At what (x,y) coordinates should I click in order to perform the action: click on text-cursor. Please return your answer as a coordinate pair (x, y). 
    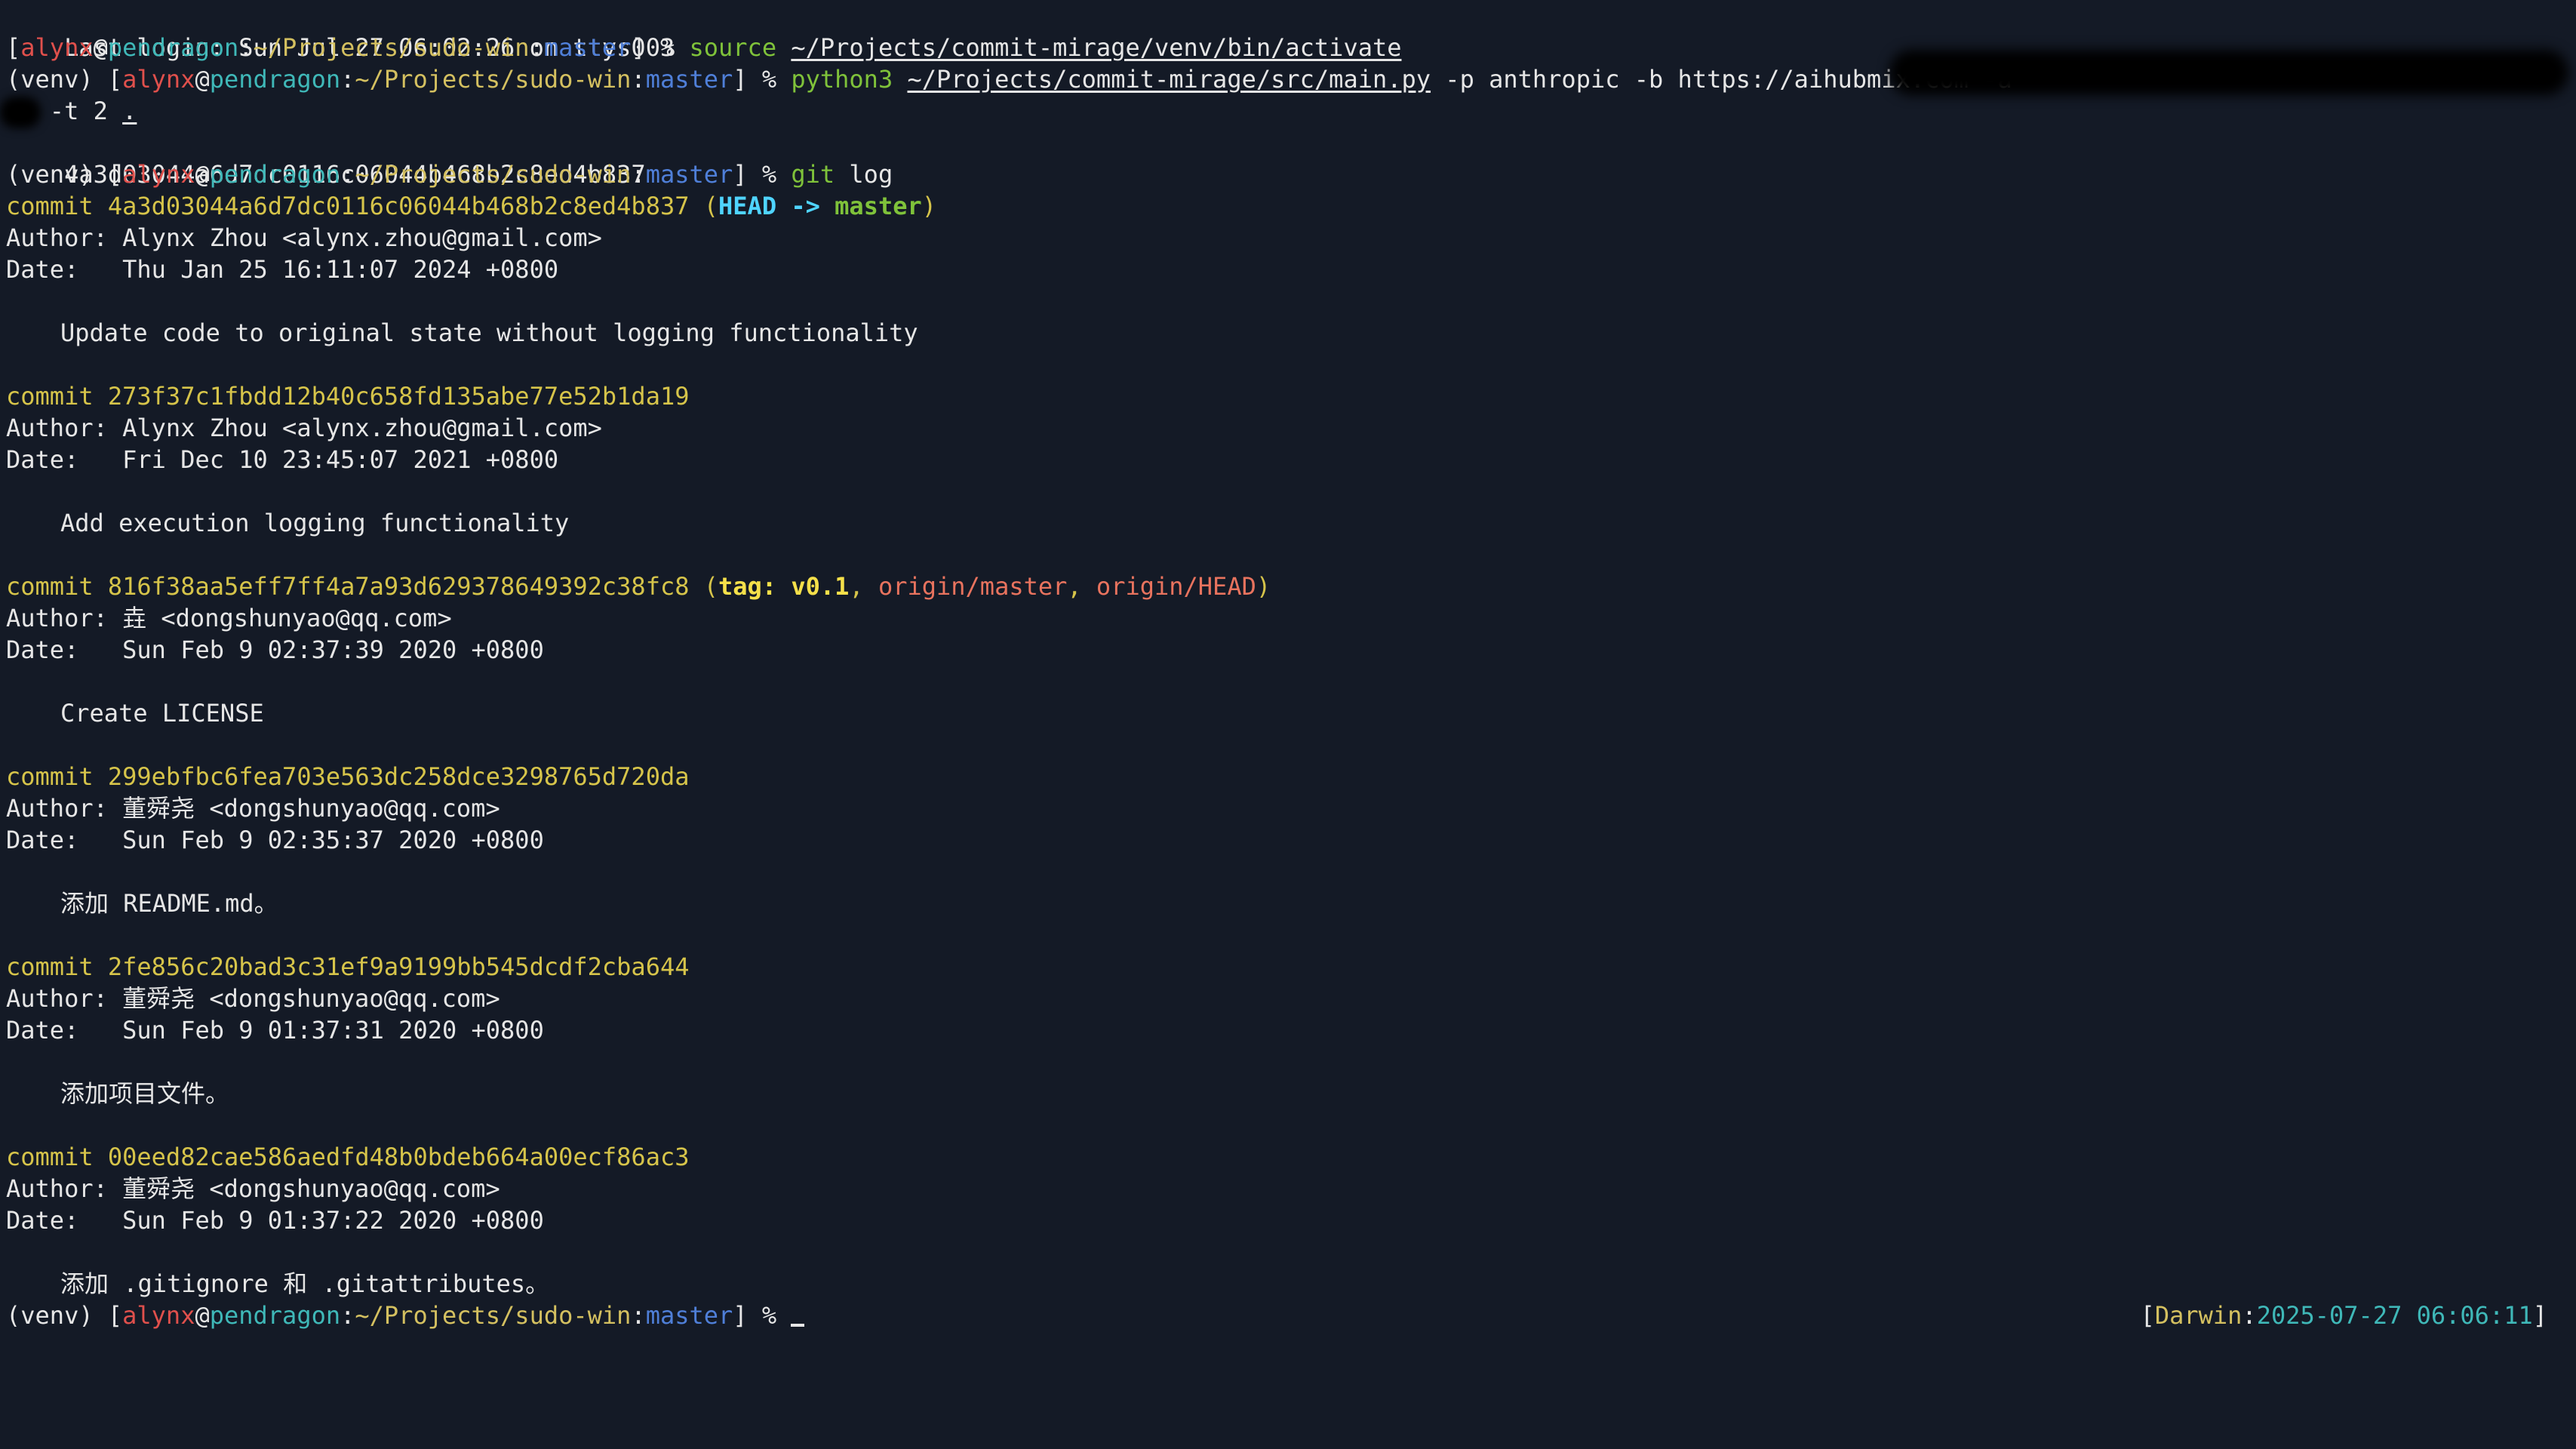
    Looking at the image, I should click on (798, 1313).